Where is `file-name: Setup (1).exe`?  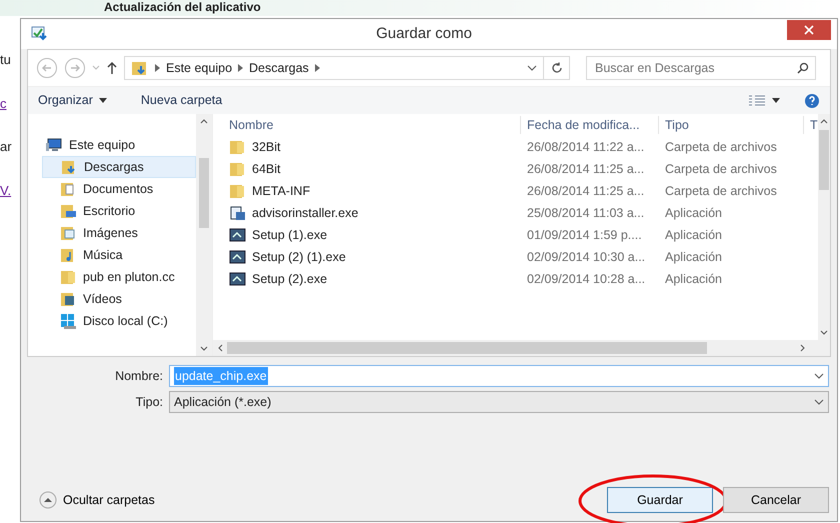
file-name: Setup (1).exe is located at coordinates (372, 235).